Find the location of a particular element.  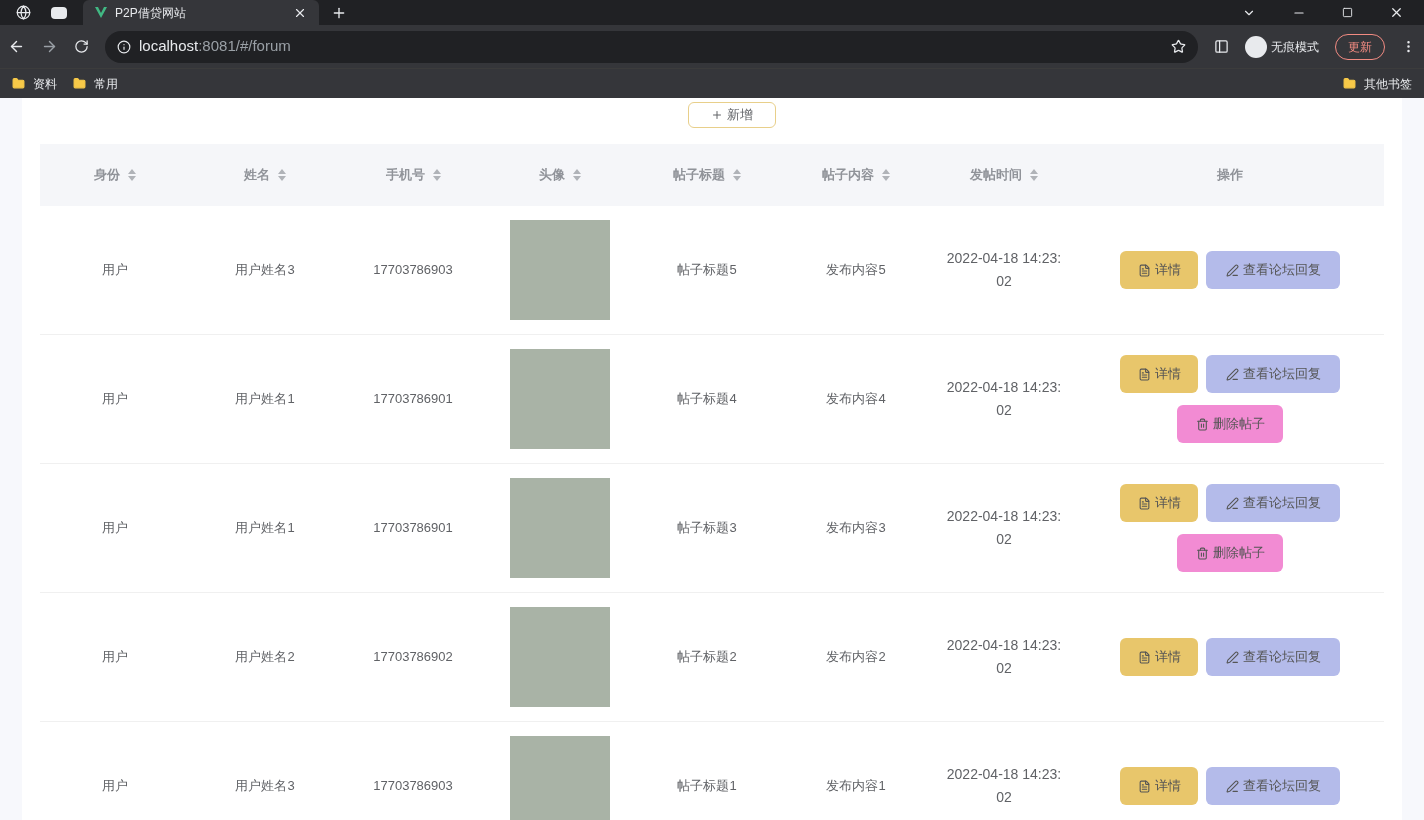

incognito-label: 无痕模式 is located at coordinates (1295, 47).